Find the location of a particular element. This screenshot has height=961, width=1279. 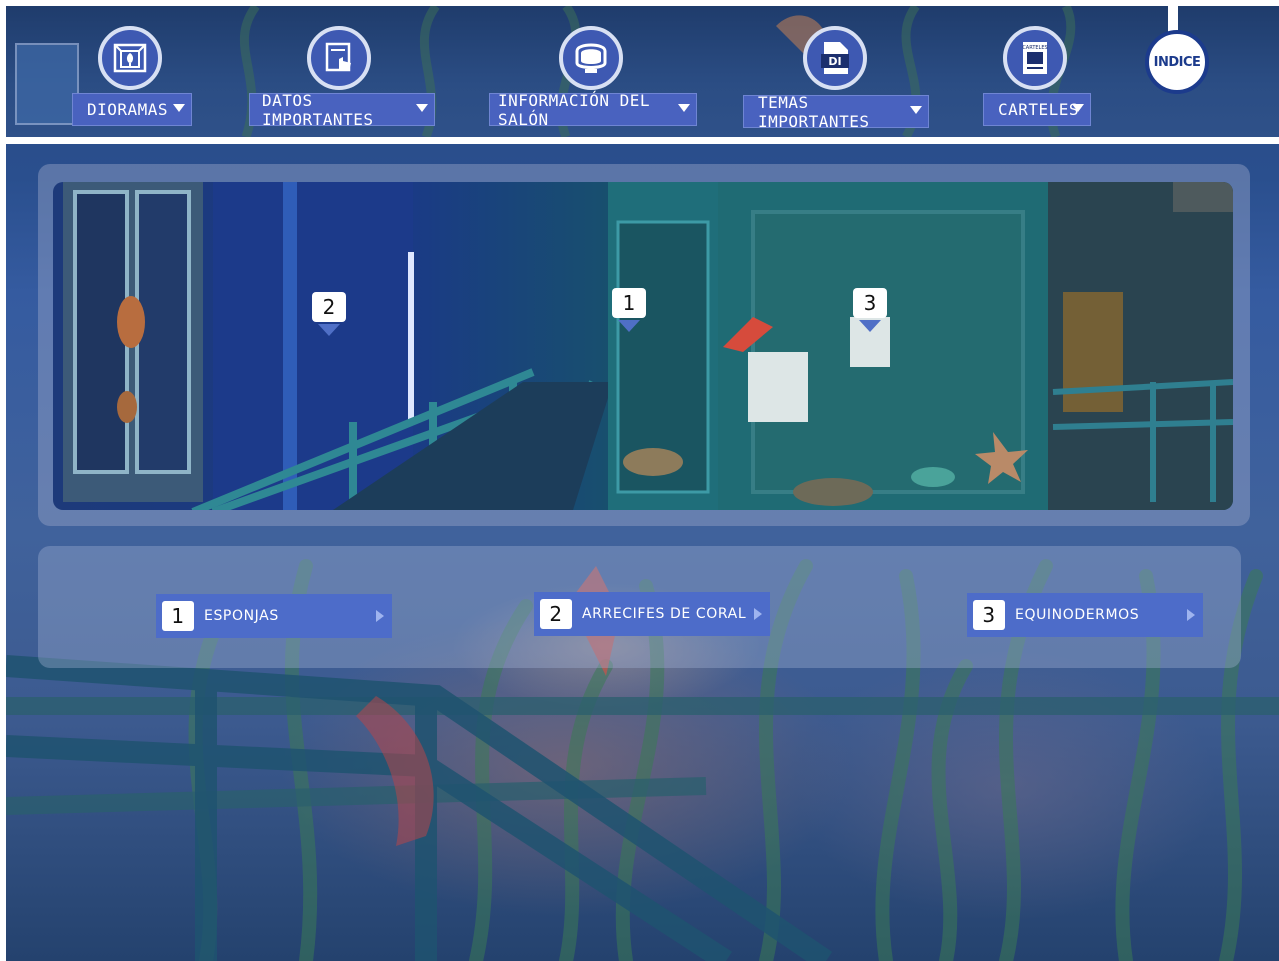

hotspot-number: 2 is located at coordinates (329, 307).